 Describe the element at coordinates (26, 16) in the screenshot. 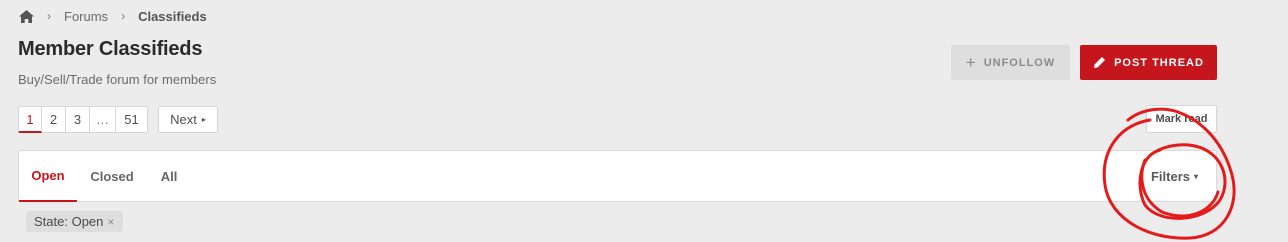

I see `home-icon` at that location.